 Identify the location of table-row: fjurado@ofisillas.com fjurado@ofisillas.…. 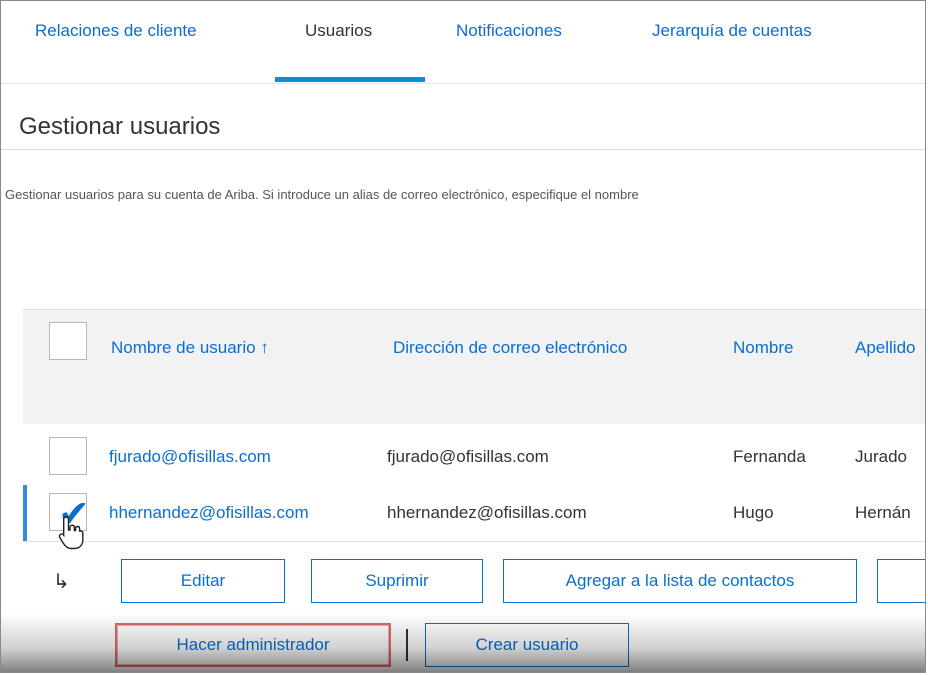
(474, 457).